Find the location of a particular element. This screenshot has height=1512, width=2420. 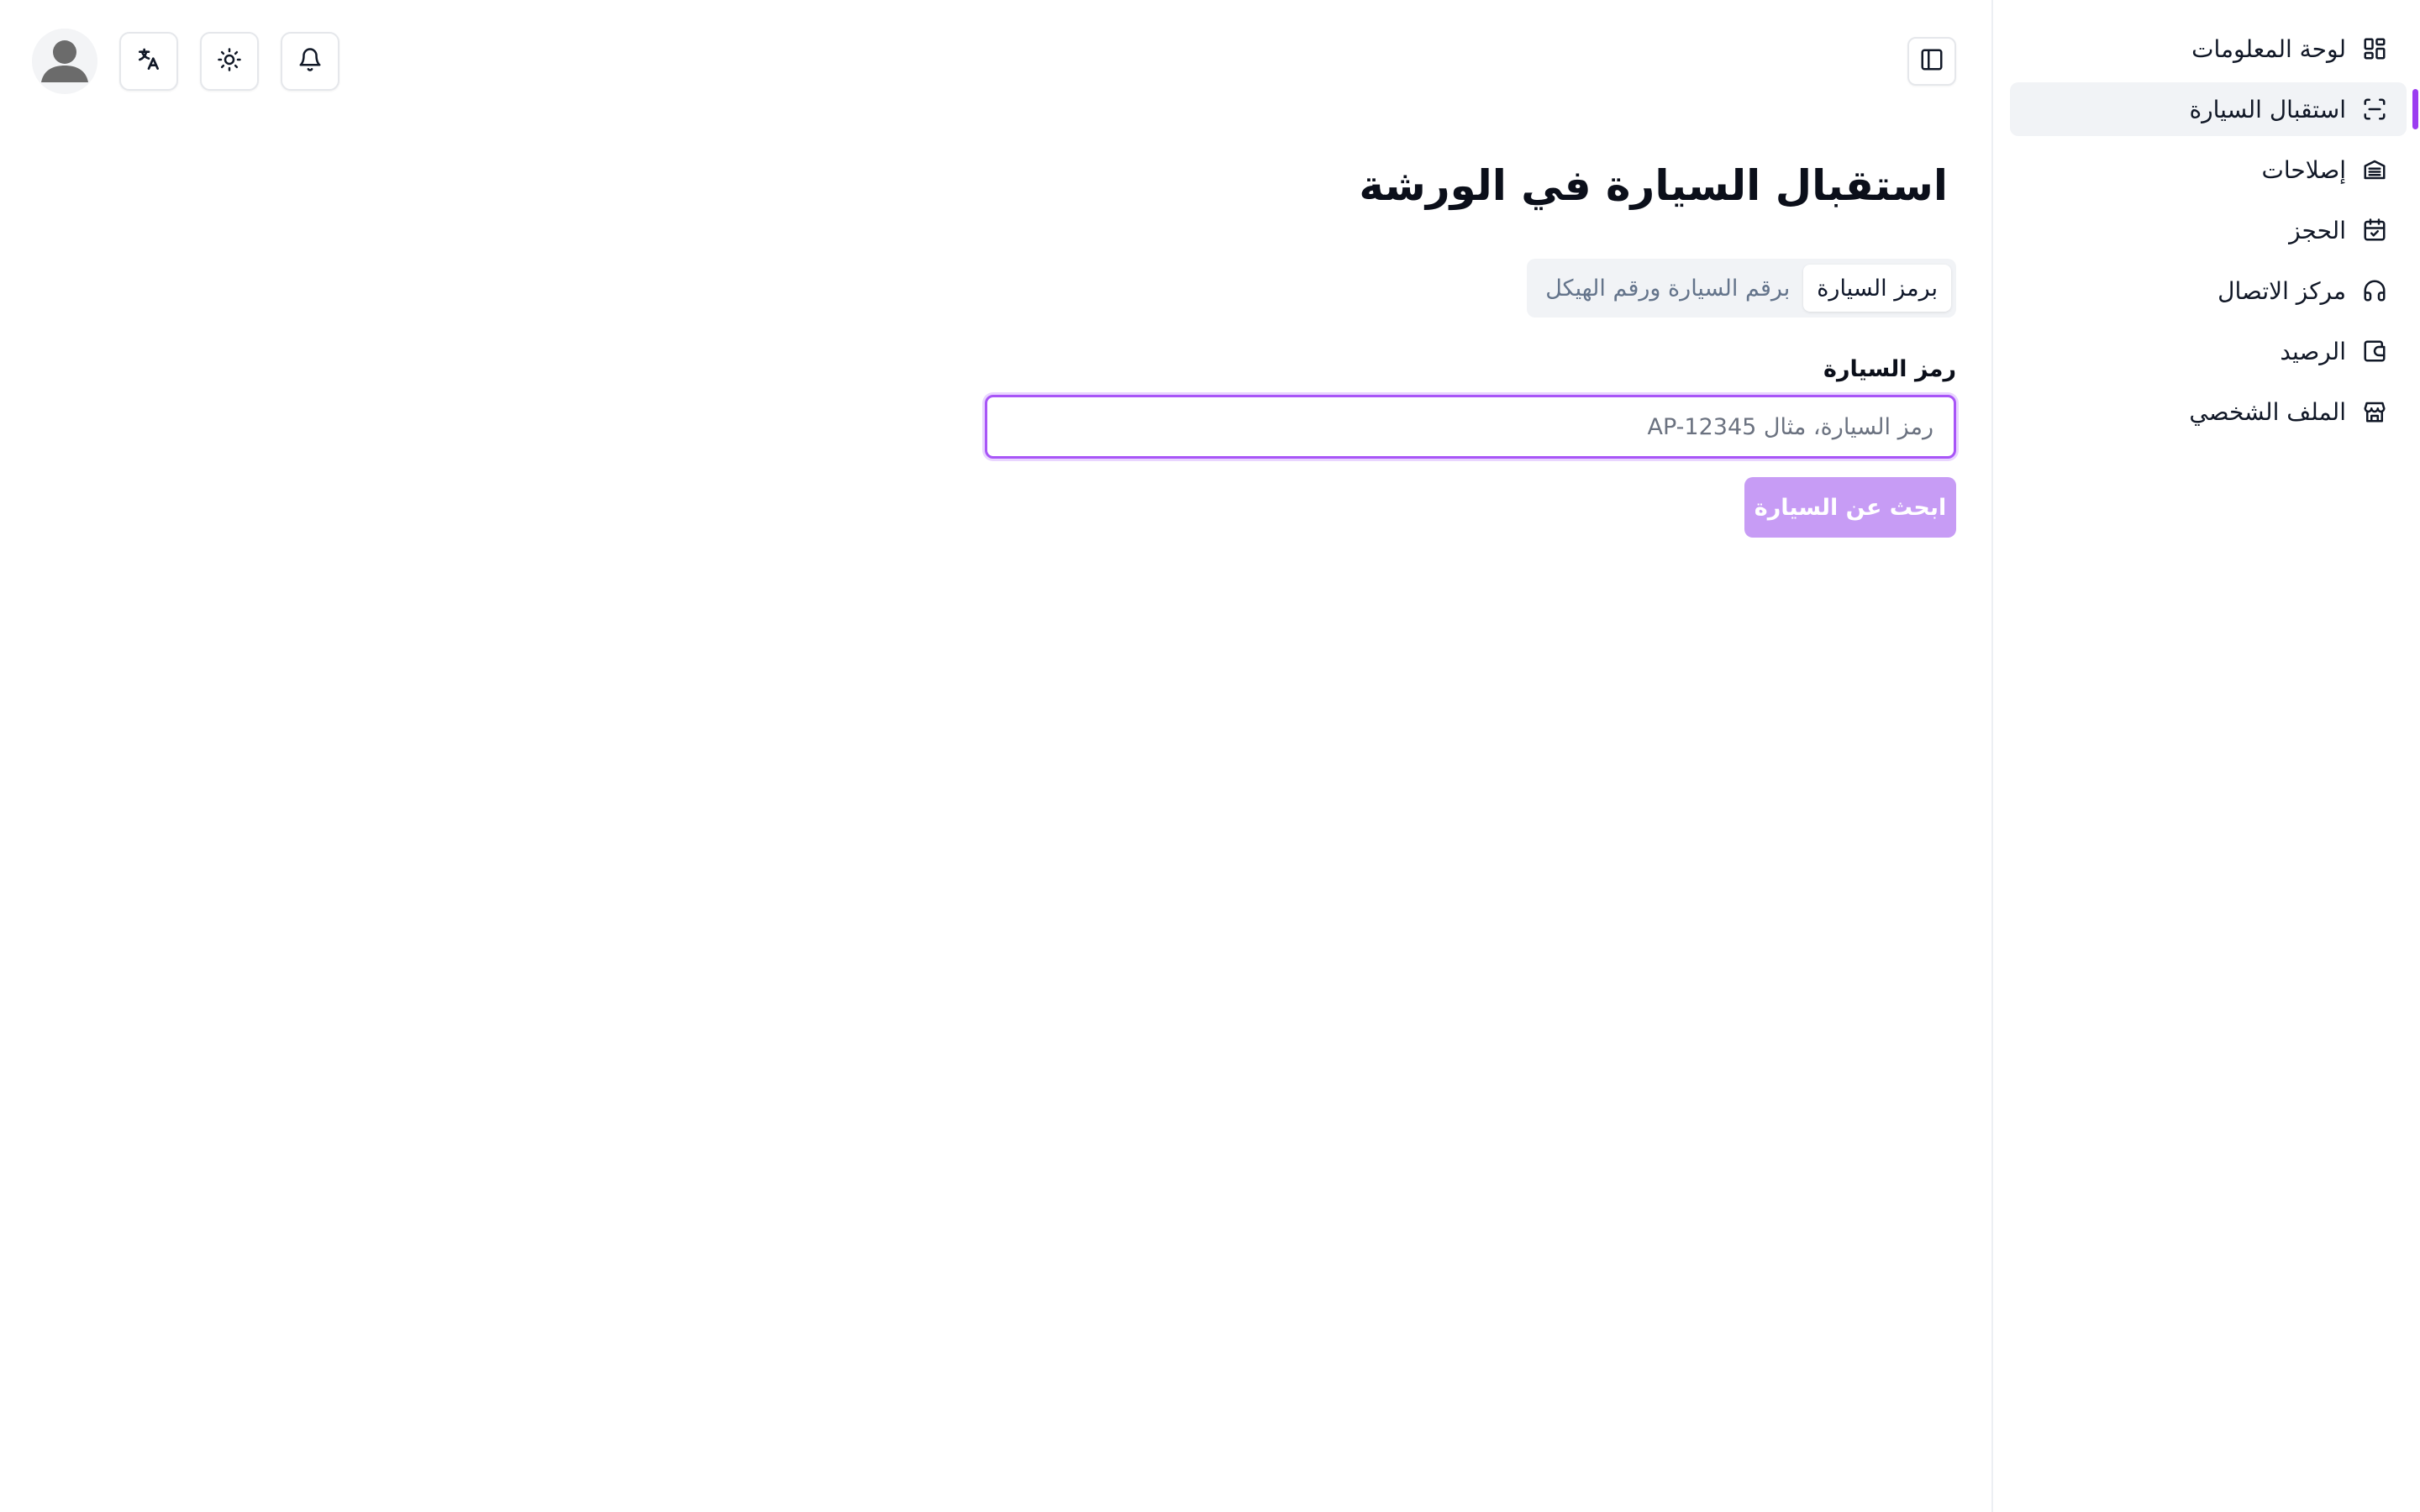

bell-icon is located at coordinates (310, 61).